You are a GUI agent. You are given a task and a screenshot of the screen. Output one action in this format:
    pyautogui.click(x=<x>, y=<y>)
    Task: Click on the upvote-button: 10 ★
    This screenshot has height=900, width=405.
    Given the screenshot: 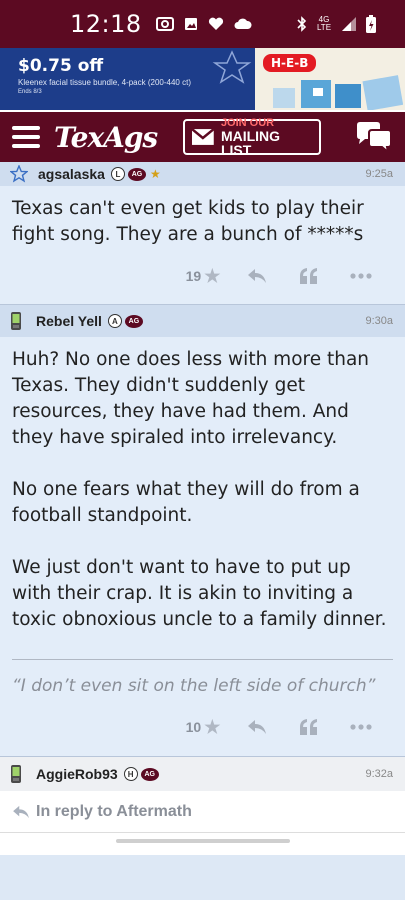 What is the action you would take?
    pyautogui.click(x=203, y=727)
    